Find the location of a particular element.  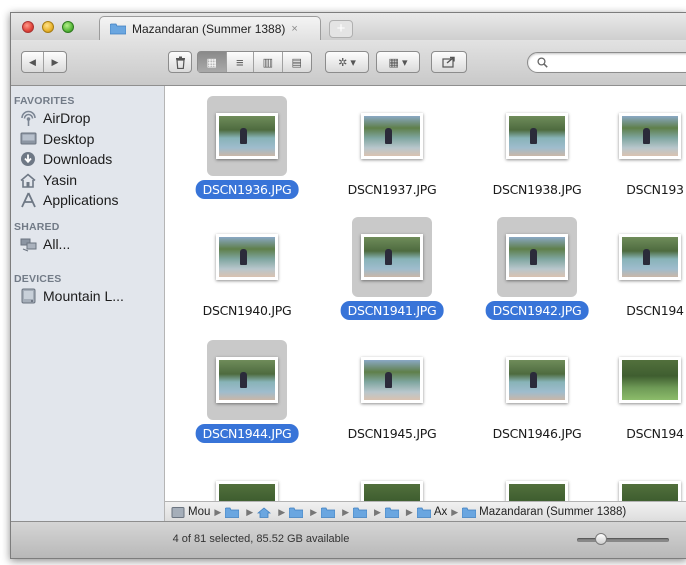

file-item: DSCN1937.JPG is located at coordinates (392, 151).